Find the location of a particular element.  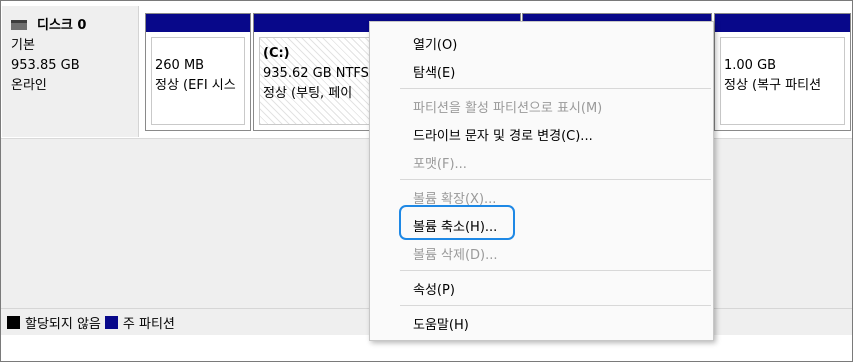

menu-item-label: 속성(P) is located at coordinates (434, 290).